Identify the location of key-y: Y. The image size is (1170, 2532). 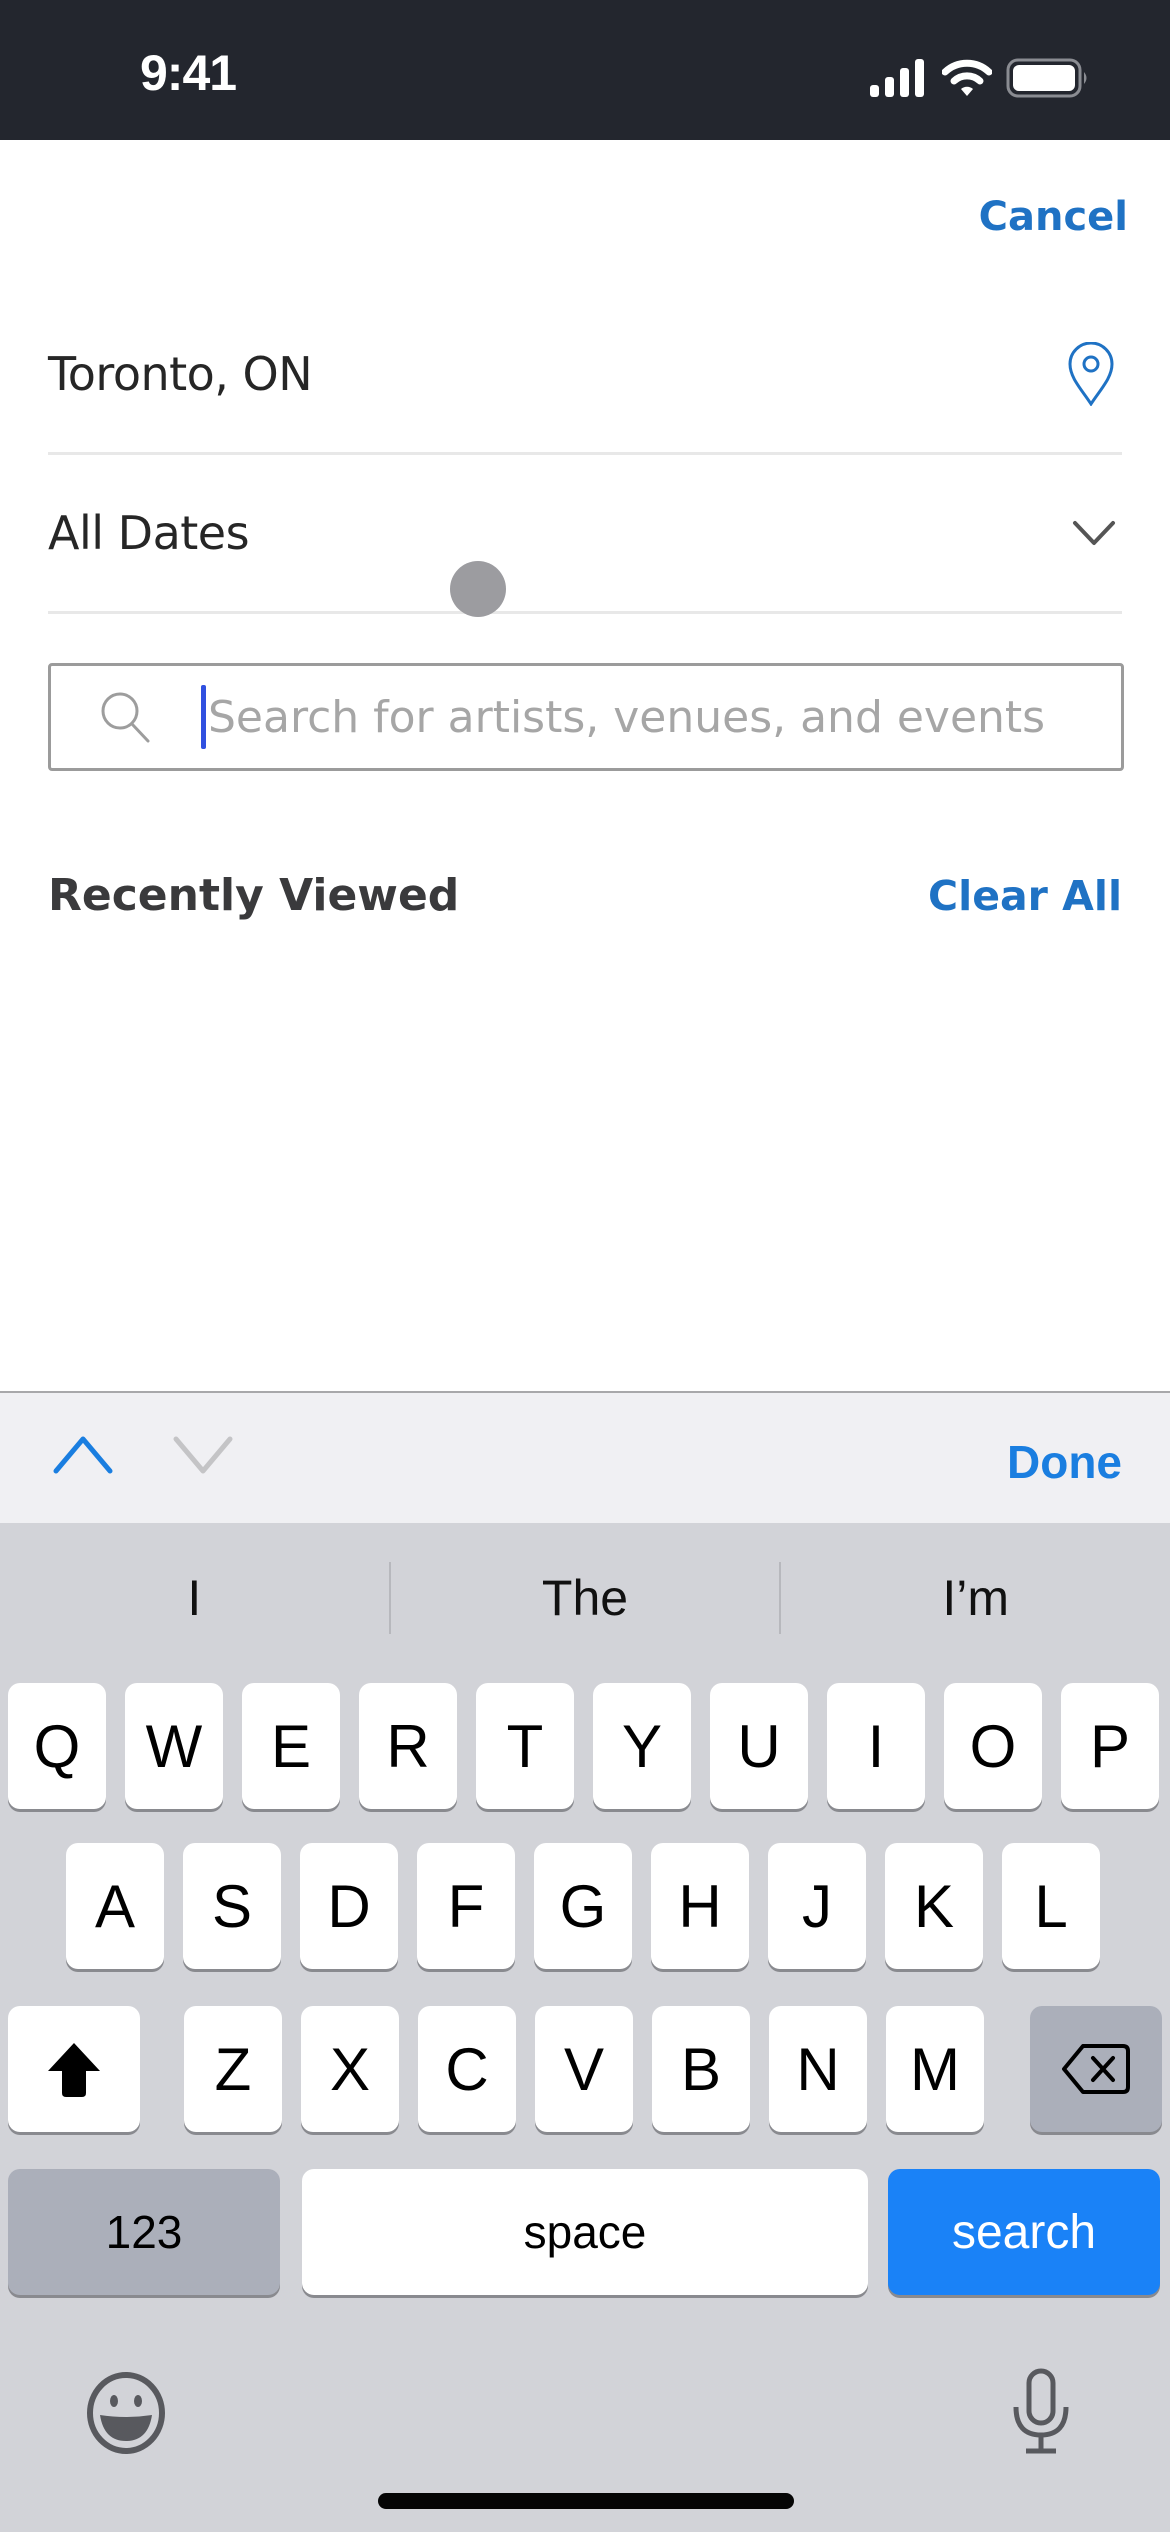
(642, 1746).